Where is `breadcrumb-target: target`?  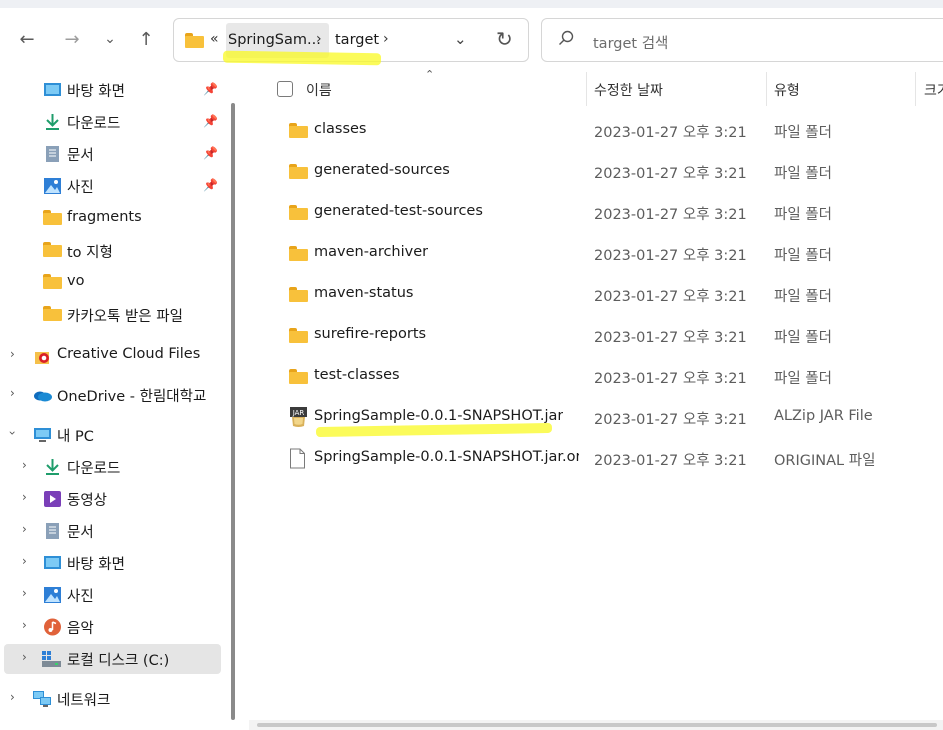 breadcrumb-target: target is located at coordinates (357, 40).